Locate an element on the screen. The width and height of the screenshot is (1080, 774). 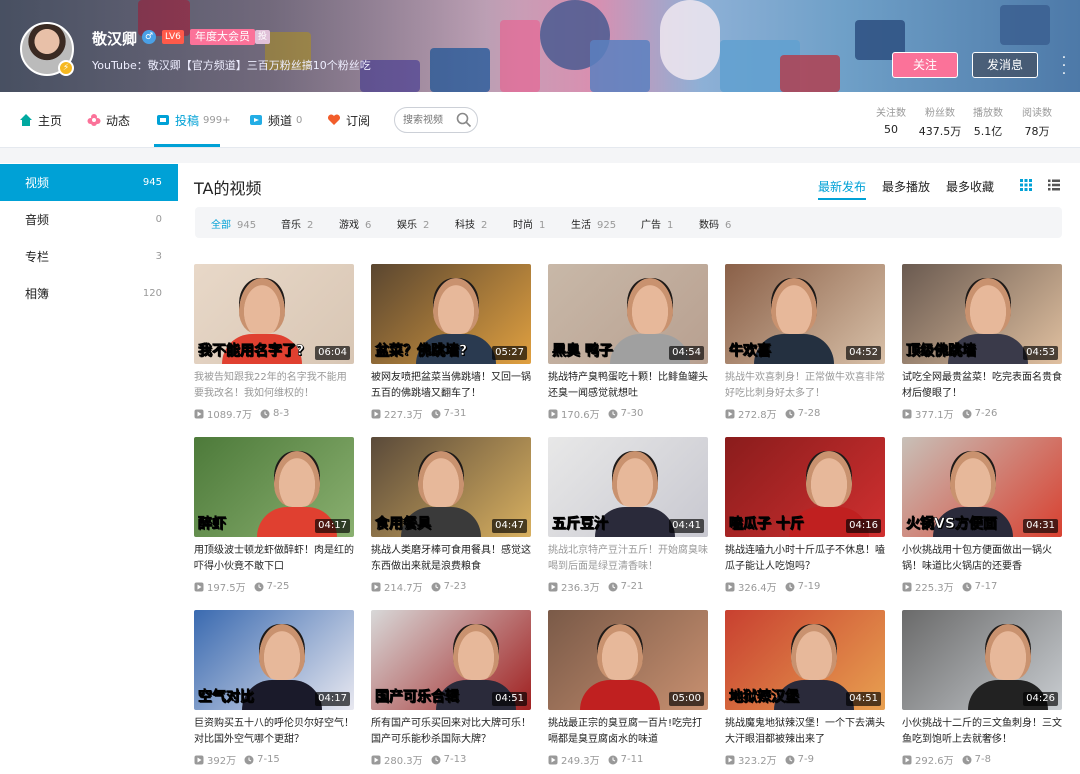
publish-date: 7-11 is located at coordinates (625, 759).